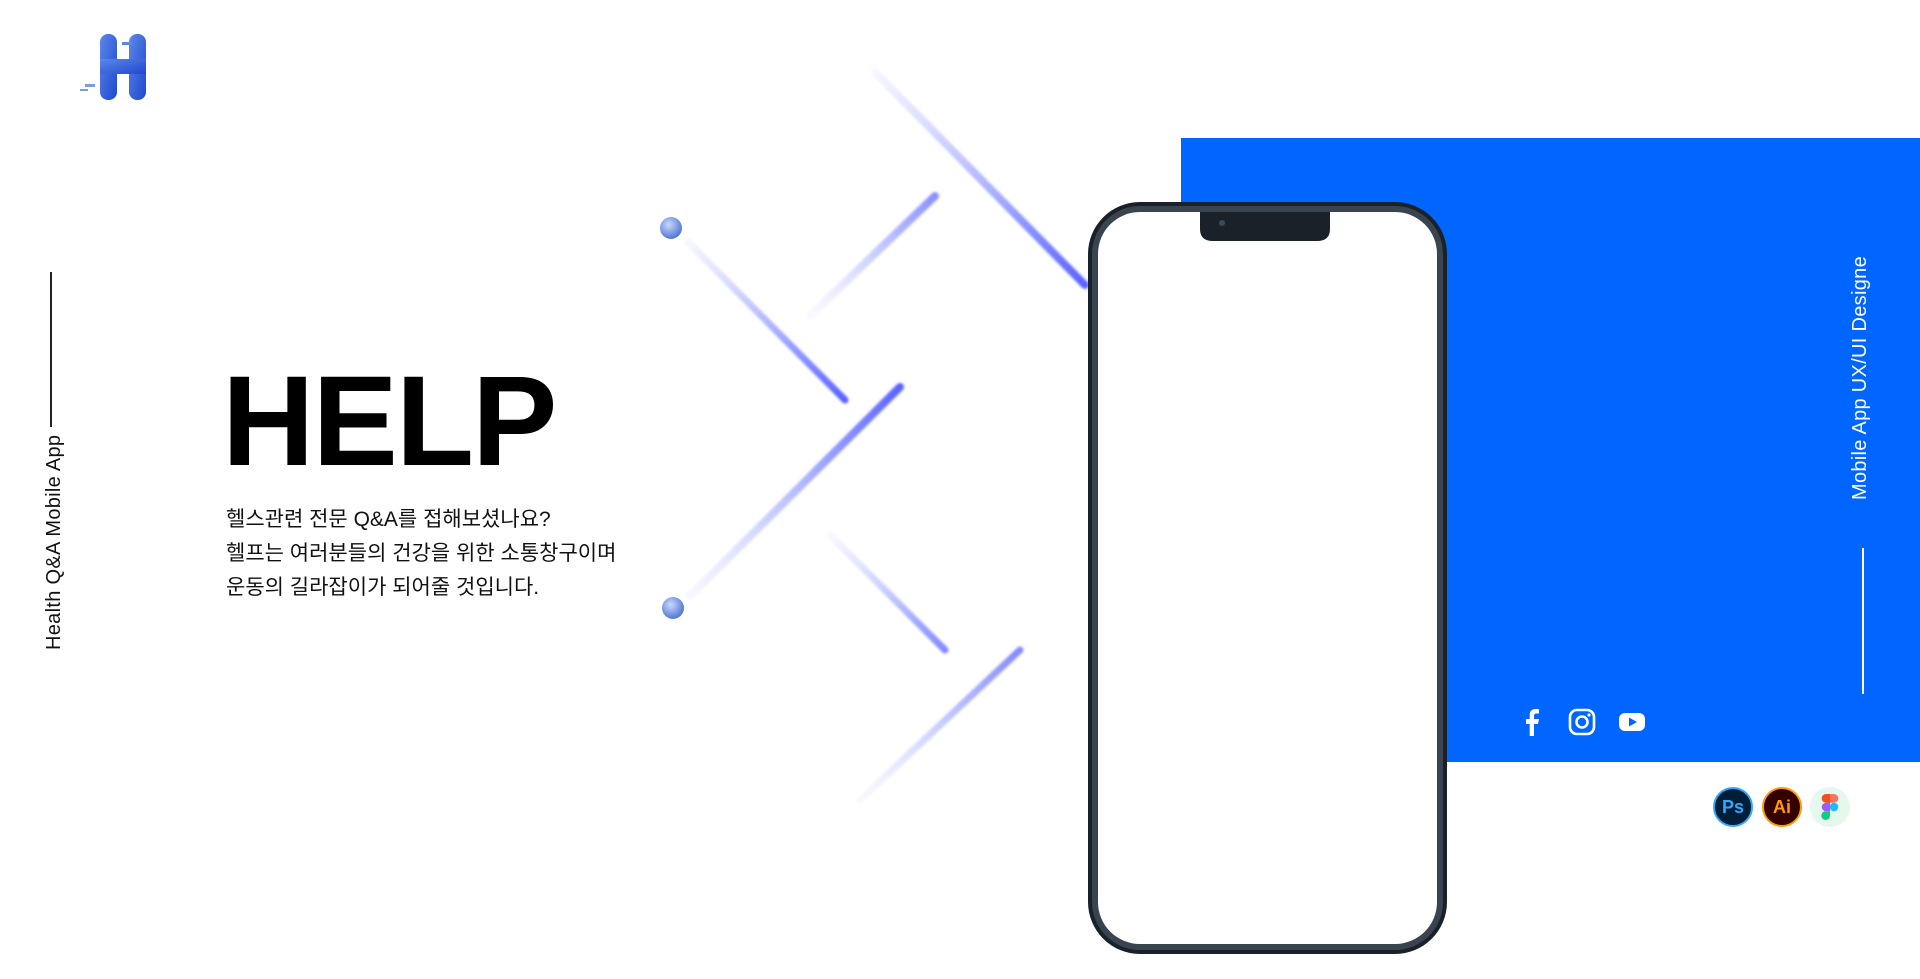  What do you see at coordinates (1863, 621) in the screenshot?
I see `right-divider-line` at bounding box center [1863, 621].